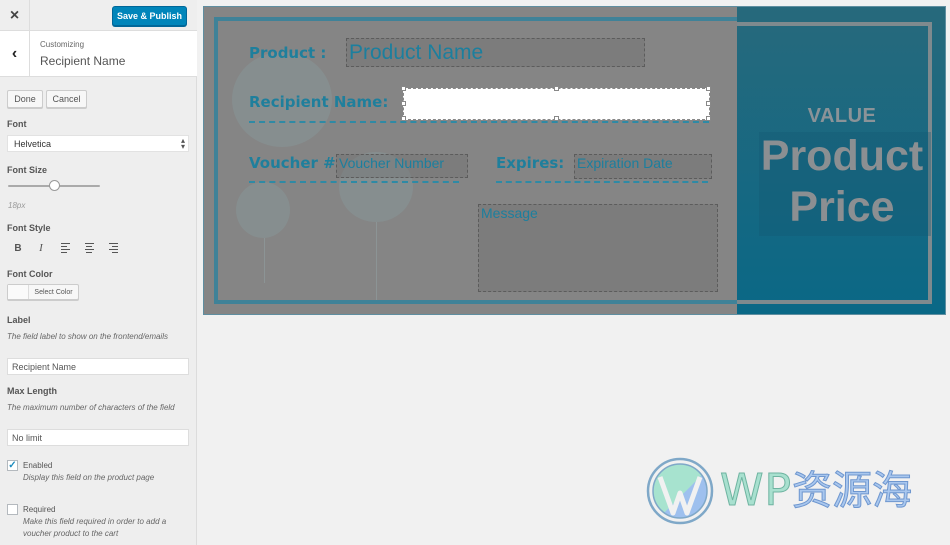 This screenshot has height=545, width=950. I want to click on section-title: Recipient Name, so click(83, 61).